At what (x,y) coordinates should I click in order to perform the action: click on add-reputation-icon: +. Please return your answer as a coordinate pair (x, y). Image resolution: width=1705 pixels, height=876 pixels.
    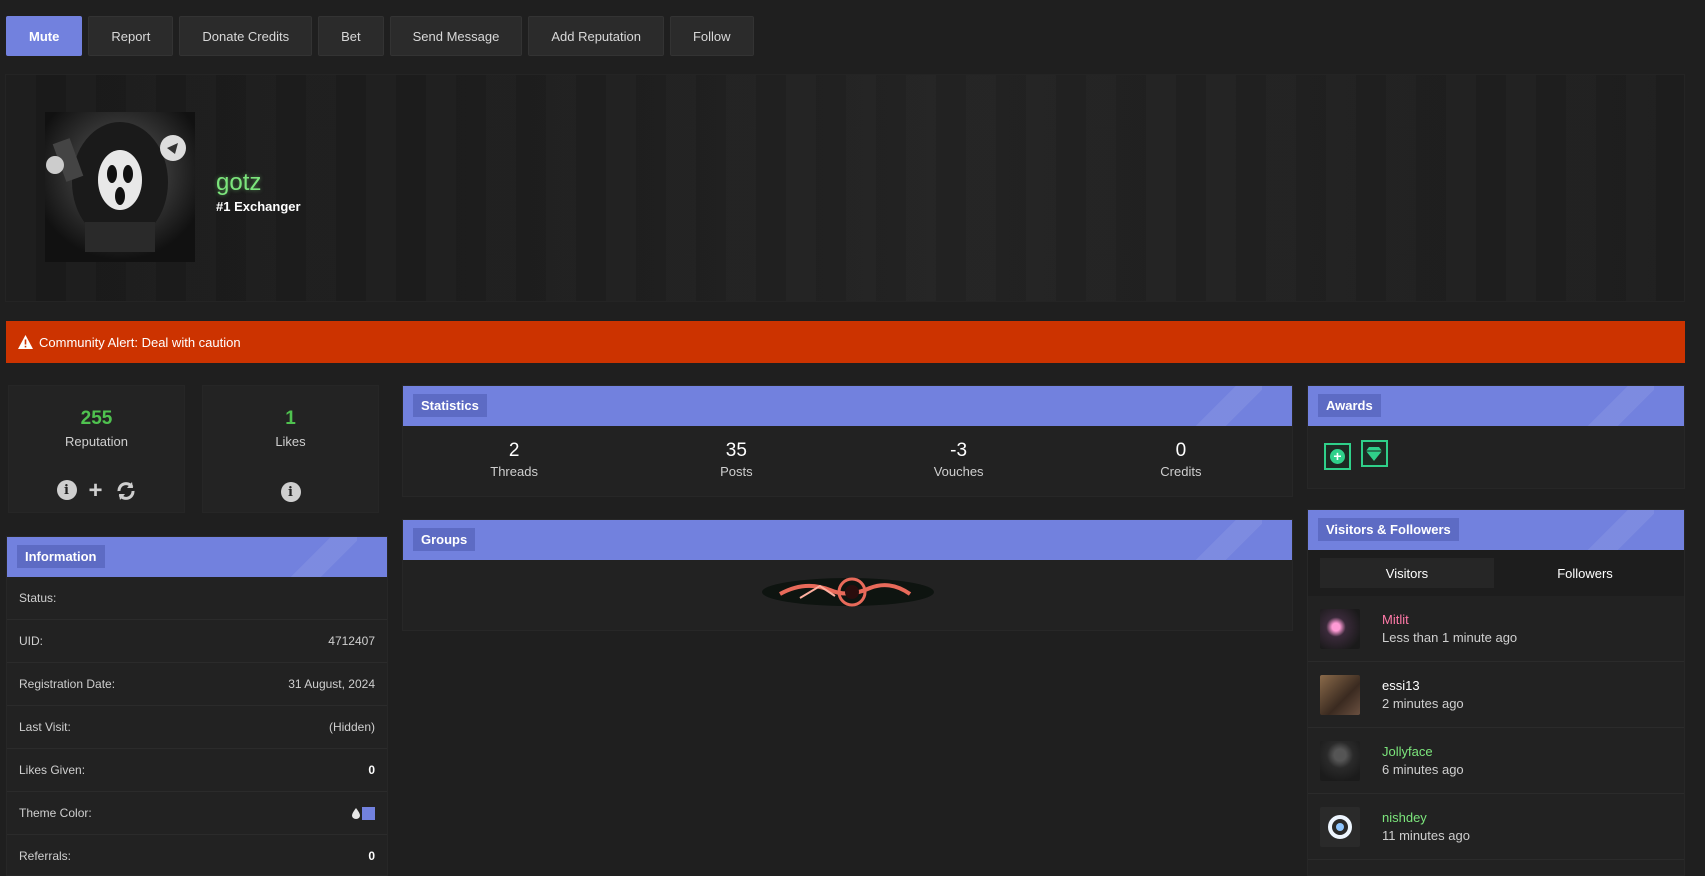
    Looking at the image, I should click on (96, 491).